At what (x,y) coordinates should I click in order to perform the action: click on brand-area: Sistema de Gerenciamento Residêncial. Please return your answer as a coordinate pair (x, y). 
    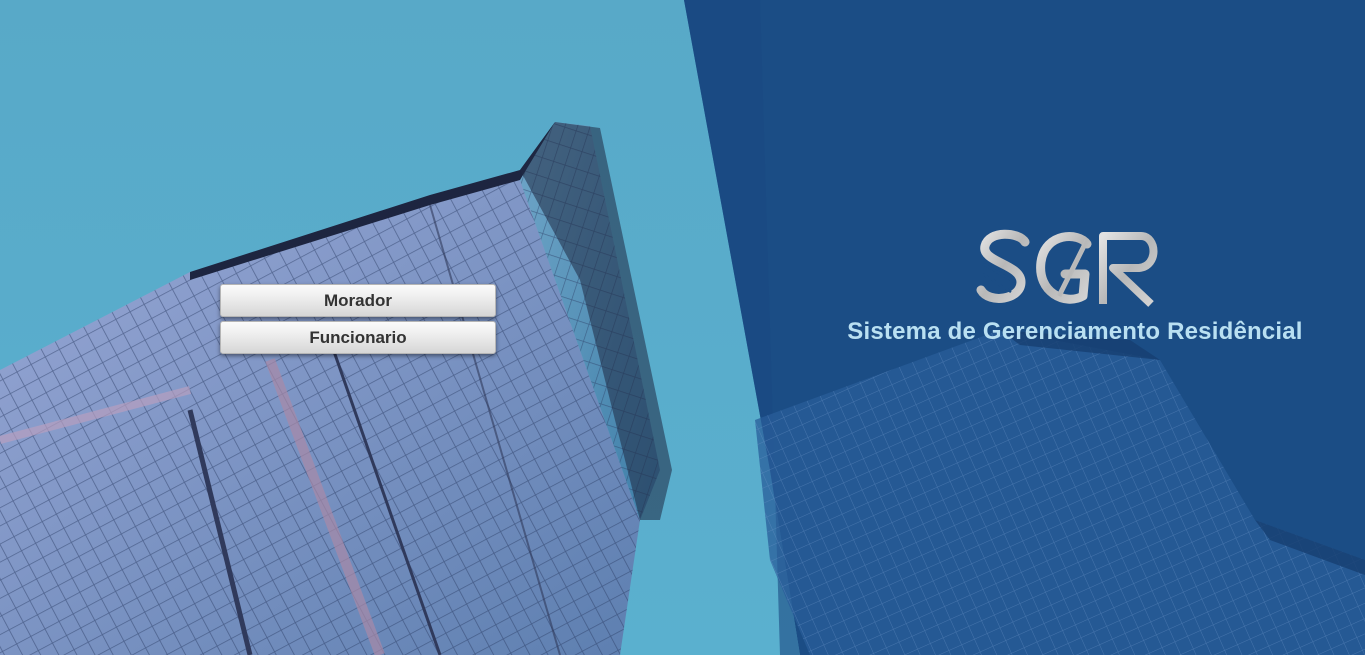
    Looking at the image, I should click on (1075, 286).